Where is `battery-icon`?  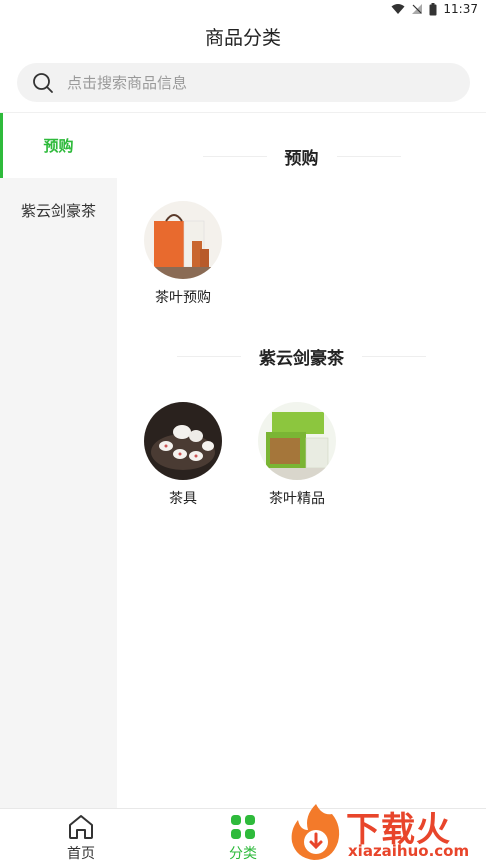
battery-icon is located at coordinates (433, 8).